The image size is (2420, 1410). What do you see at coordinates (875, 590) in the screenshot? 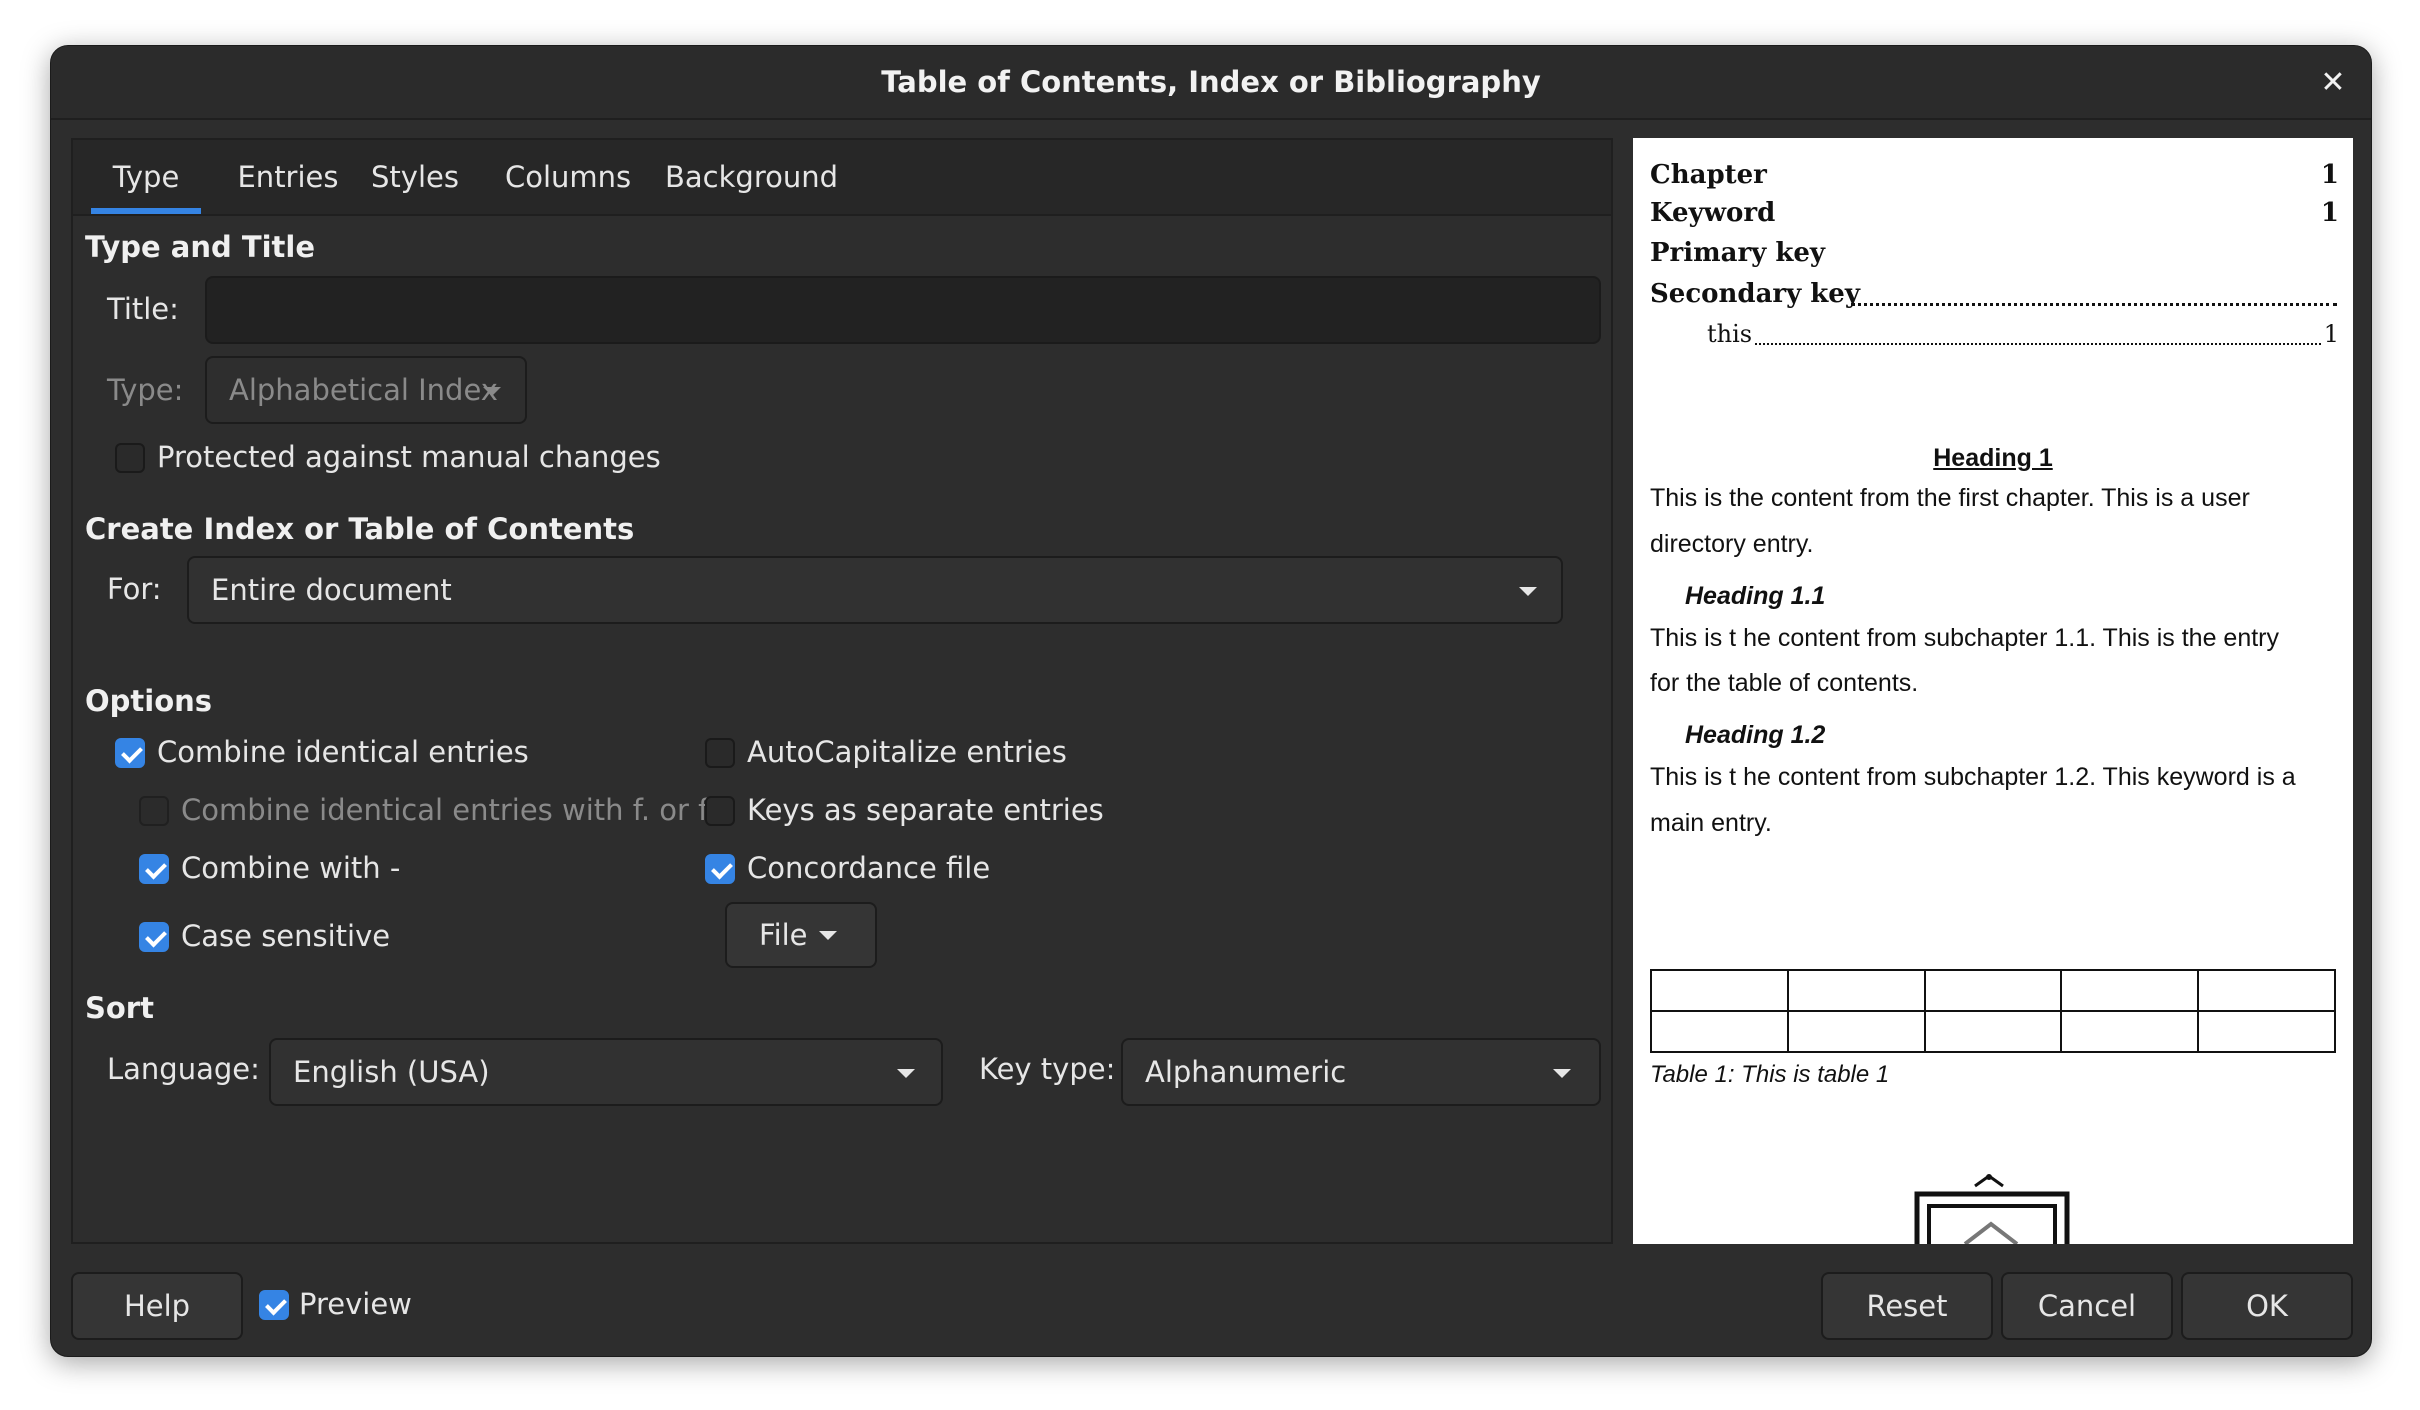
I see `for-select: Entire document` at bounding box center [875, 590].